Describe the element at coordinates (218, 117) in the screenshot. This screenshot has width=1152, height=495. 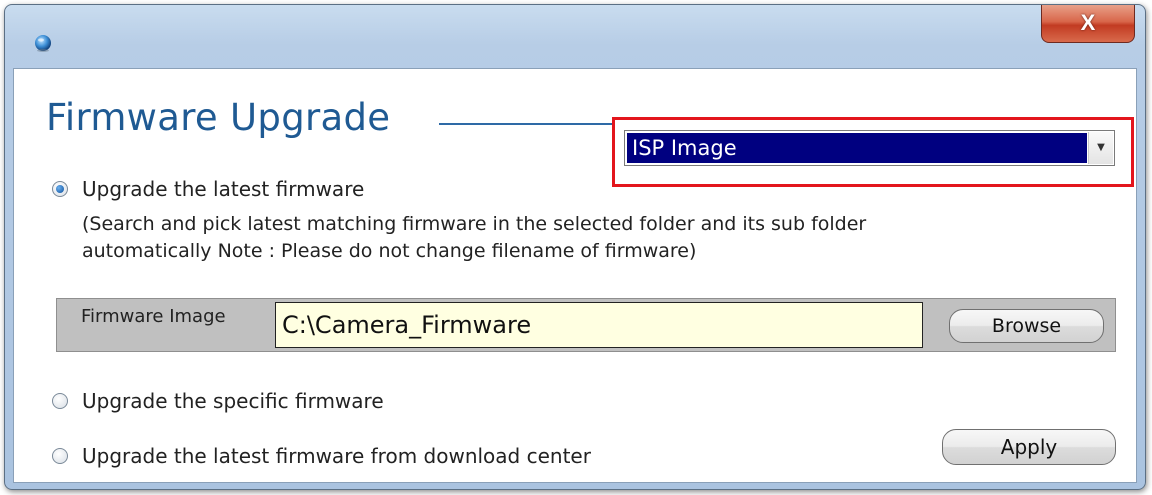
I see `page-title: Firmware Upgrade` at that location.